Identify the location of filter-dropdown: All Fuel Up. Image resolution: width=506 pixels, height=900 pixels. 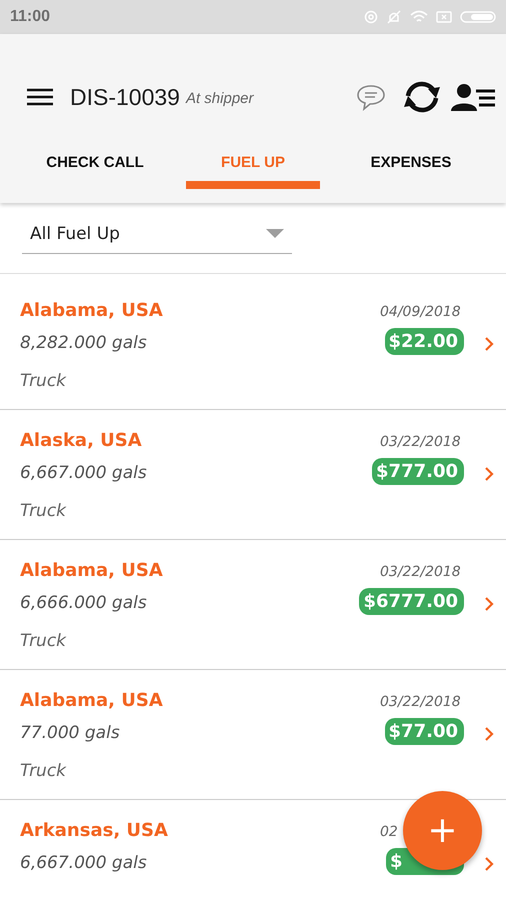
(157, 234).